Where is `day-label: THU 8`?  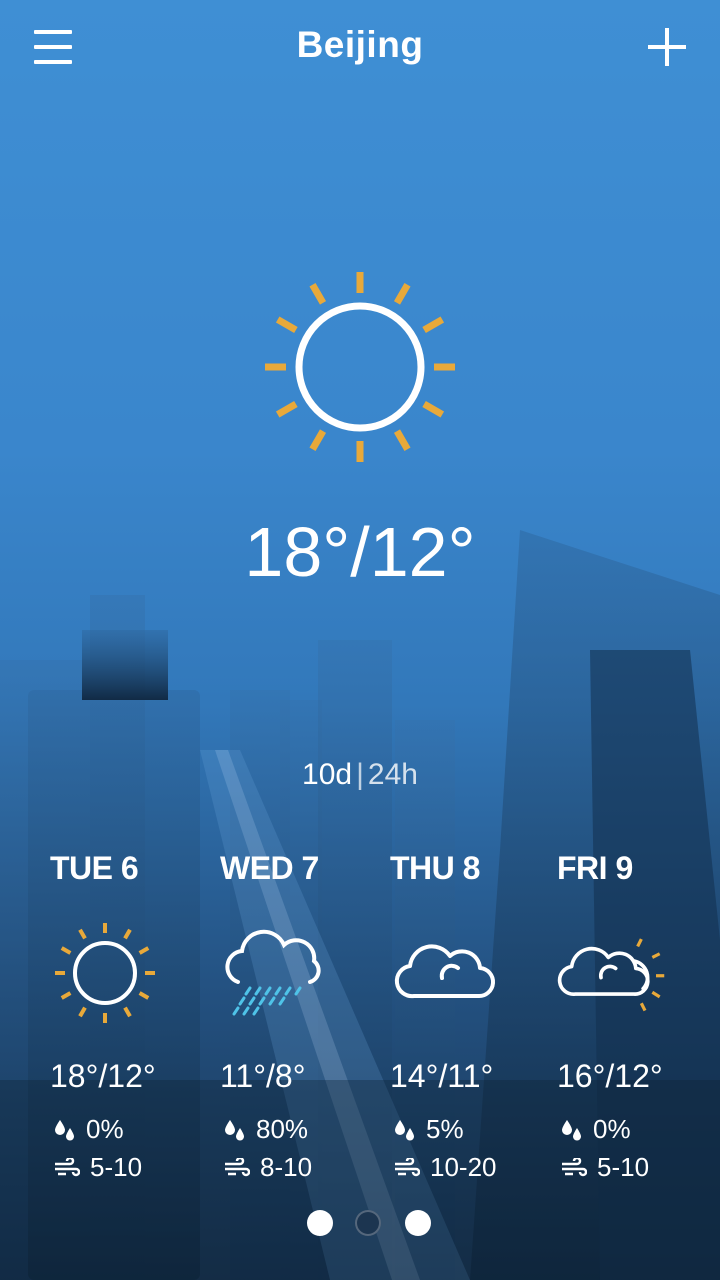
day-label: THU 8 is located at coordinates (435, 868).